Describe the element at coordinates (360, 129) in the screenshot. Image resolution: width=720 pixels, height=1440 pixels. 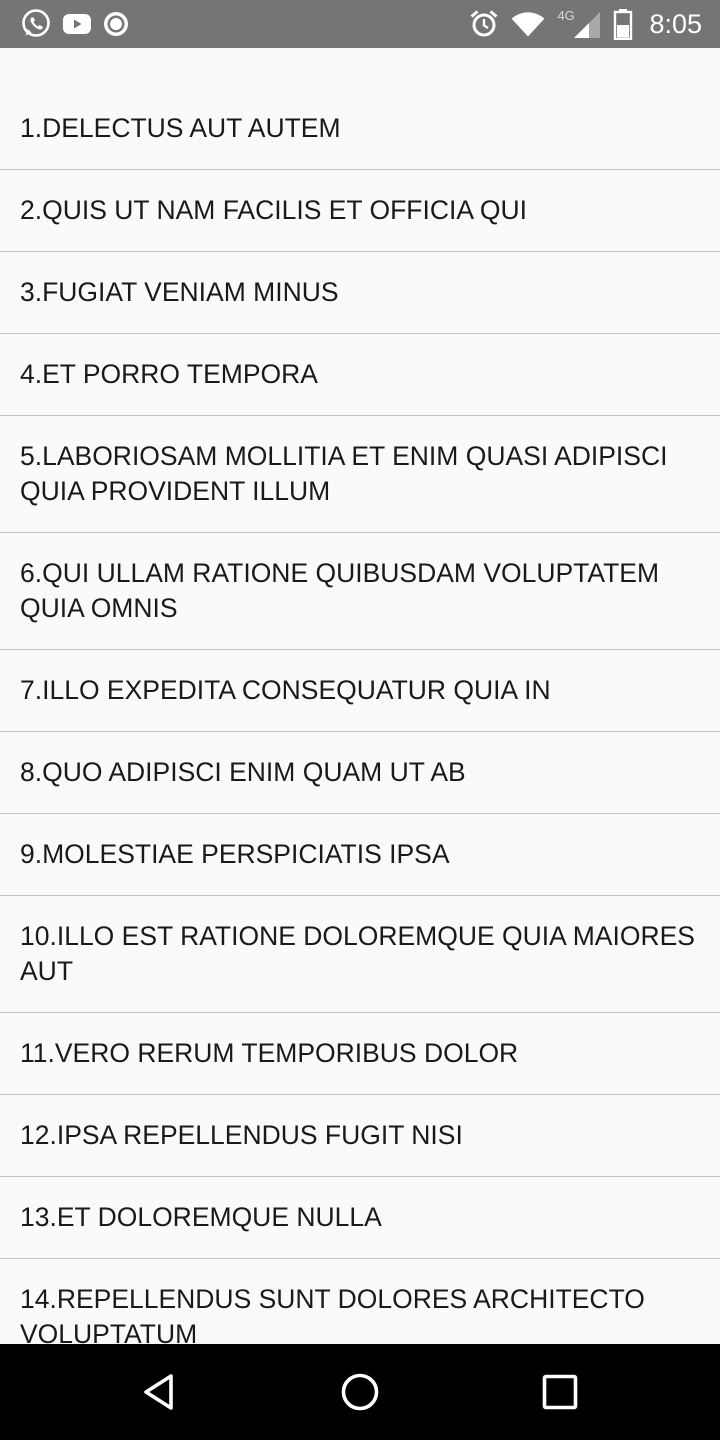
I see `list-item: 1.DELECTUS AUT AUTEM` at that location.